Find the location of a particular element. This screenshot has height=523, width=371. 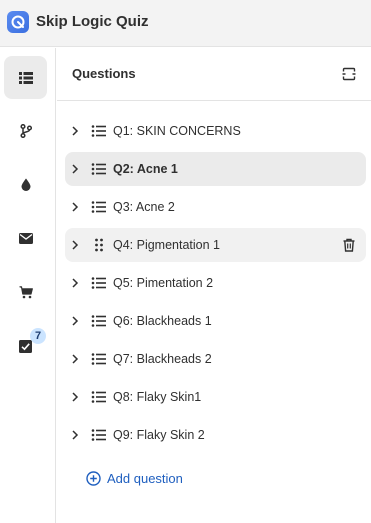

question-row: Q8: Flaky Skin1 is located at coordinates (215, 397).